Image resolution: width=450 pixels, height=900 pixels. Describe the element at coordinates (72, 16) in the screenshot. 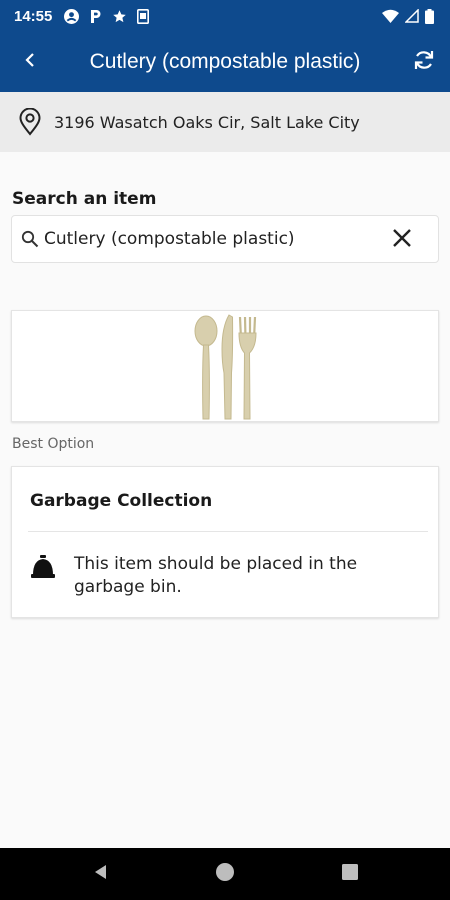

I see `account-circle-icon` at that location.